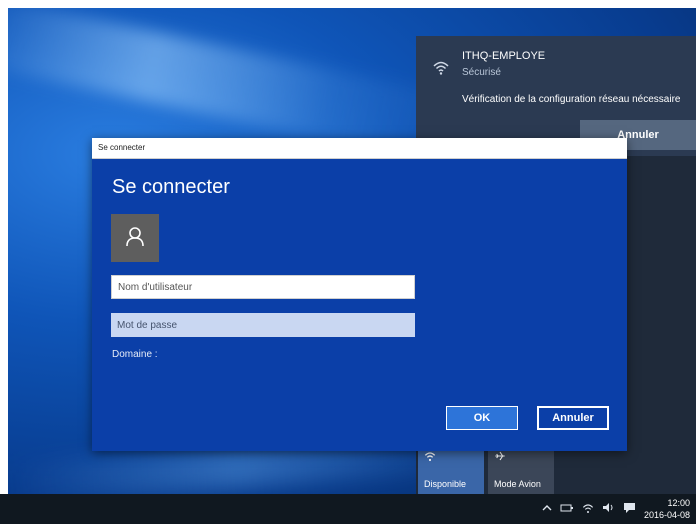 This screenshot has height=524, width=696. What do you see at coordinates (666, 515) in the screenshot?
I see `clock-date: 2016-04-08` at bounding box center [666, 515].